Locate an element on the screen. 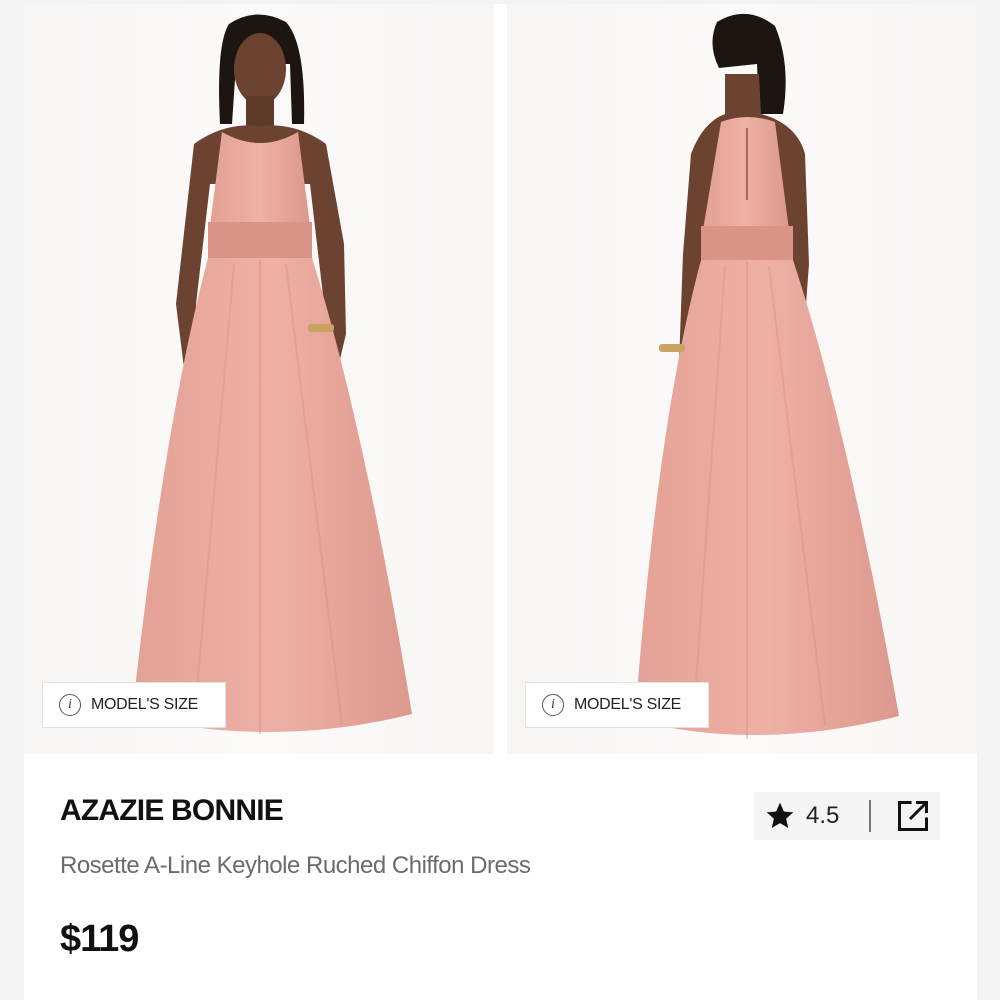  divider is located at coordinates (870, 816).